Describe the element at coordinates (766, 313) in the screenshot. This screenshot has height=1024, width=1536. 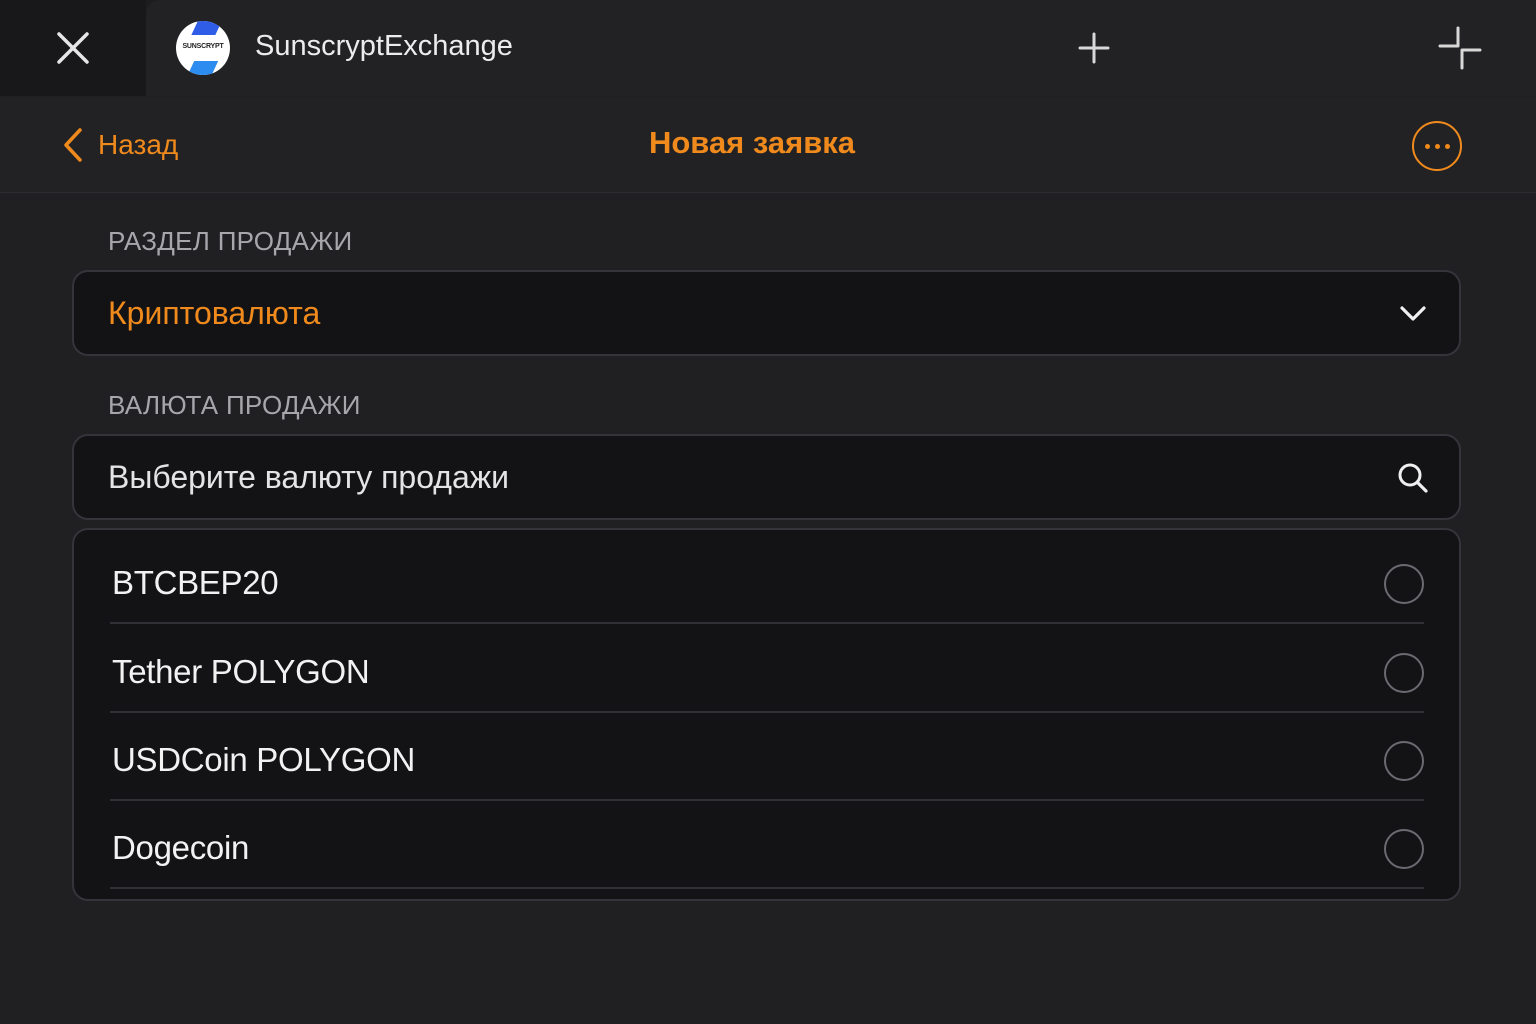
I see `sale-section-select: Криптовалюта` at that location.